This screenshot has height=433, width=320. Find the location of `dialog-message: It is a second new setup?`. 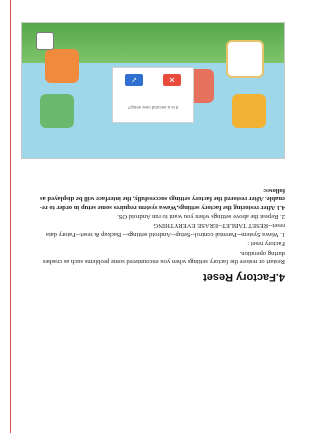

dialog-message: It is a second new setup? is located at coordinates (153, 107).